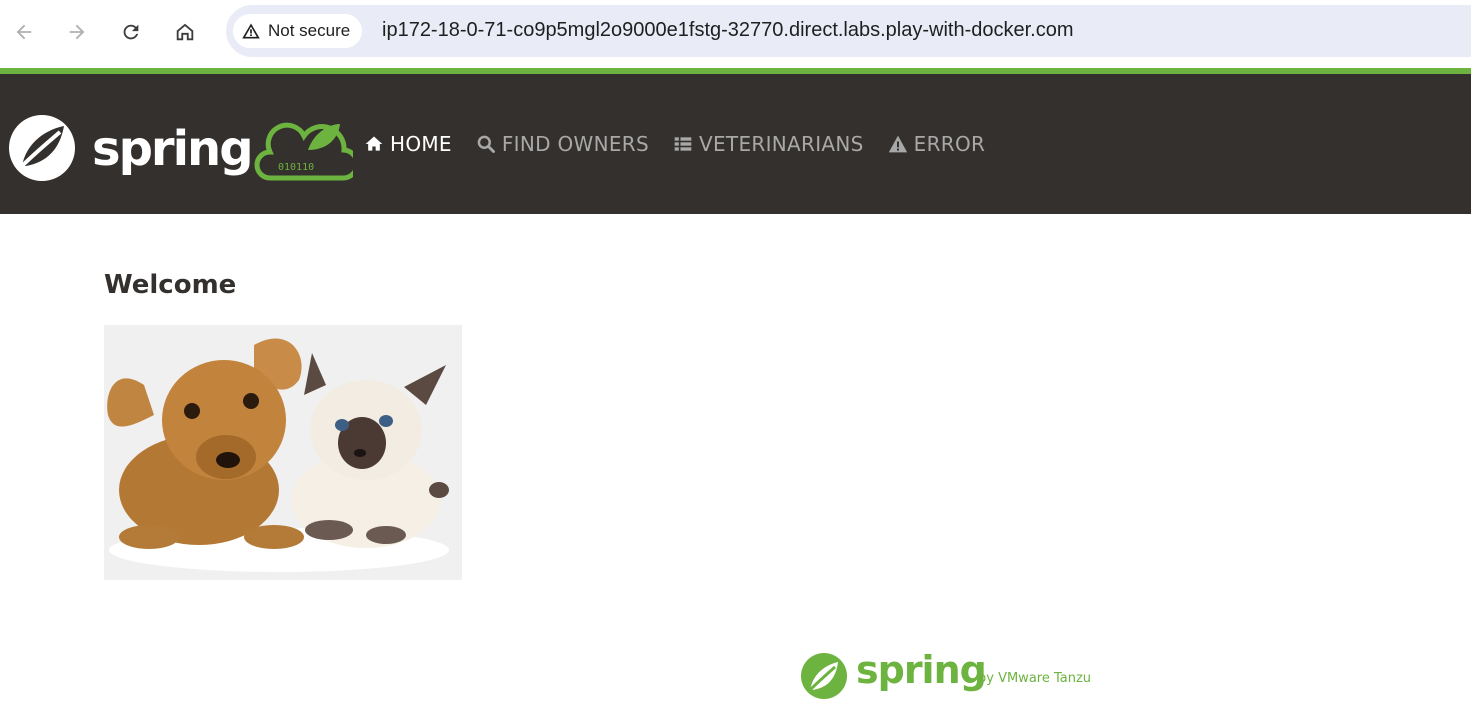 This screenshot has height=712, width=1471. I want to click on list-icon, so click(683, 144).